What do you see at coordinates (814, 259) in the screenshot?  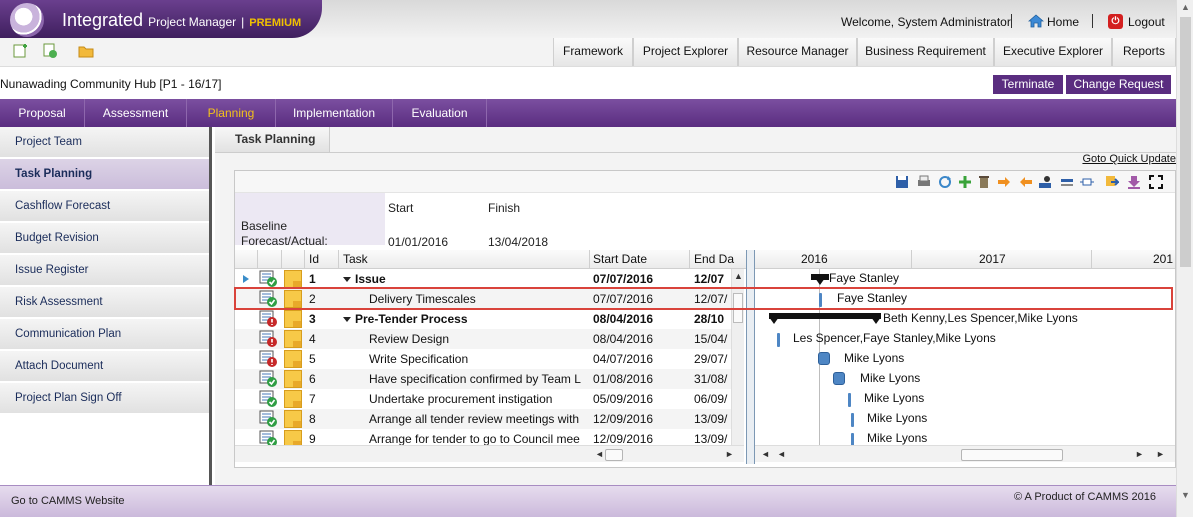 I see `year-label: 2016` at bounding box center [814, 259].